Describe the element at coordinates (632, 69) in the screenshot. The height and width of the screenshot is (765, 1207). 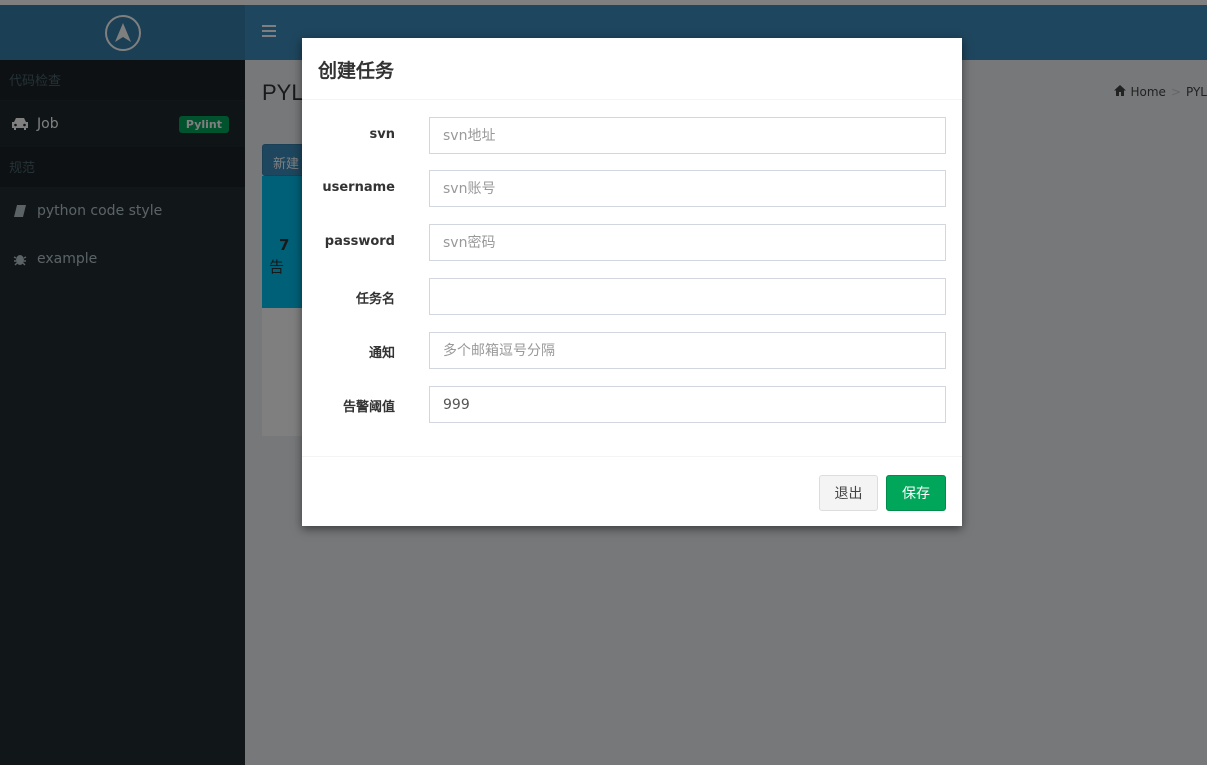
I see `modal-header: 创建任务` at that location.